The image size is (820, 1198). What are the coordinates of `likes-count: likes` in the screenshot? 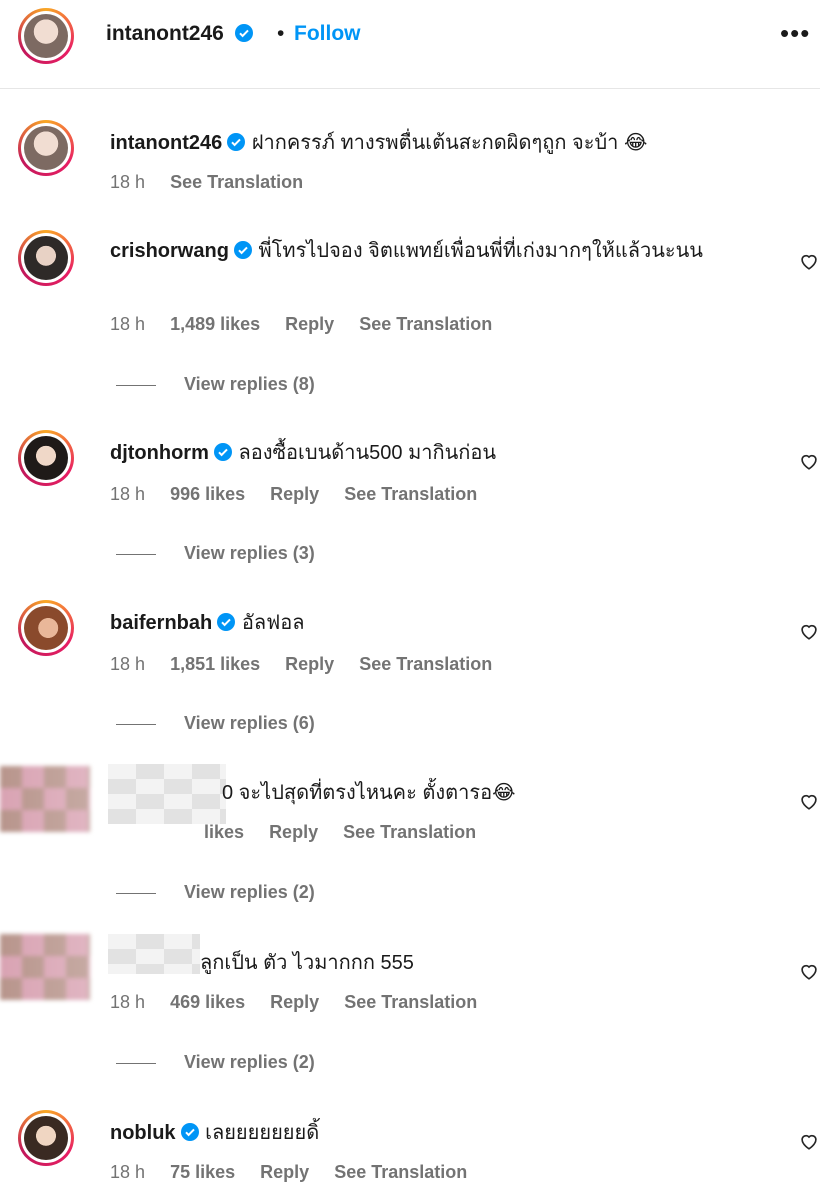 It's located at (224, 832).